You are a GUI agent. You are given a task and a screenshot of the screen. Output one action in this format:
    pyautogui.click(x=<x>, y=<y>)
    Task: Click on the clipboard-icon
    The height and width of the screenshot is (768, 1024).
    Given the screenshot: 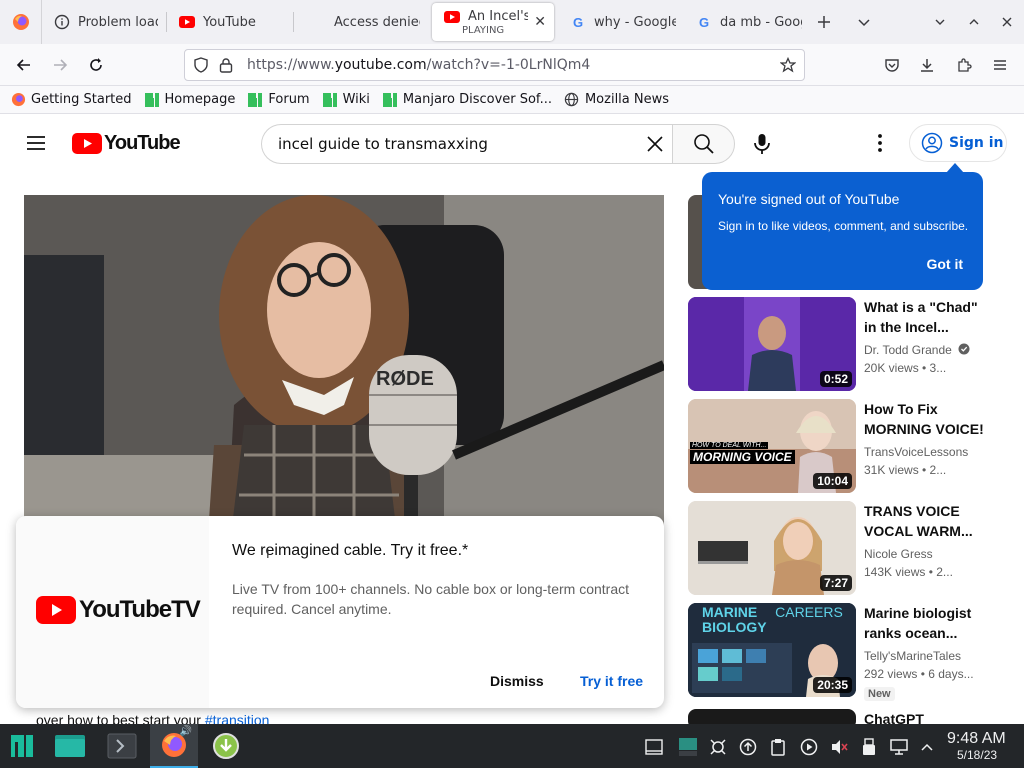 What is the action you would take?
    pyautogui.click(x=778, y=747)
    